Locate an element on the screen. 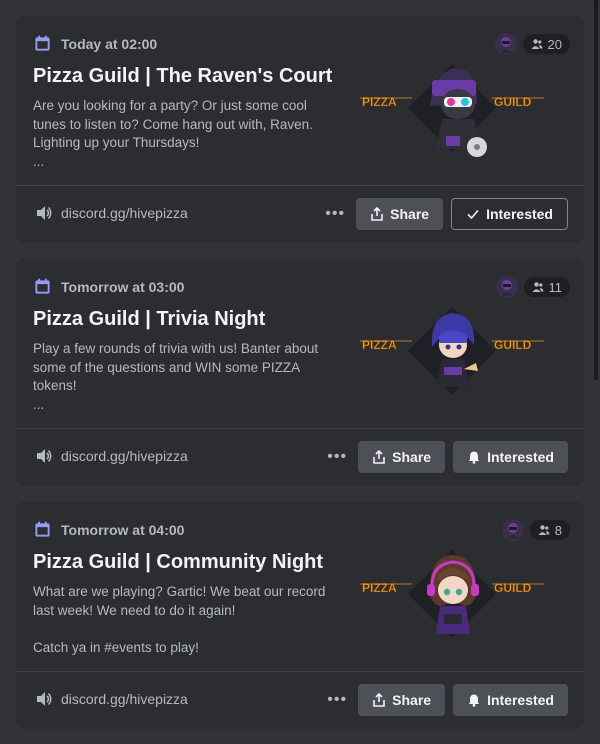 The image size is (600, 744). event-time: Tomorrow at 03:00 is located at coordinates (109, 286).